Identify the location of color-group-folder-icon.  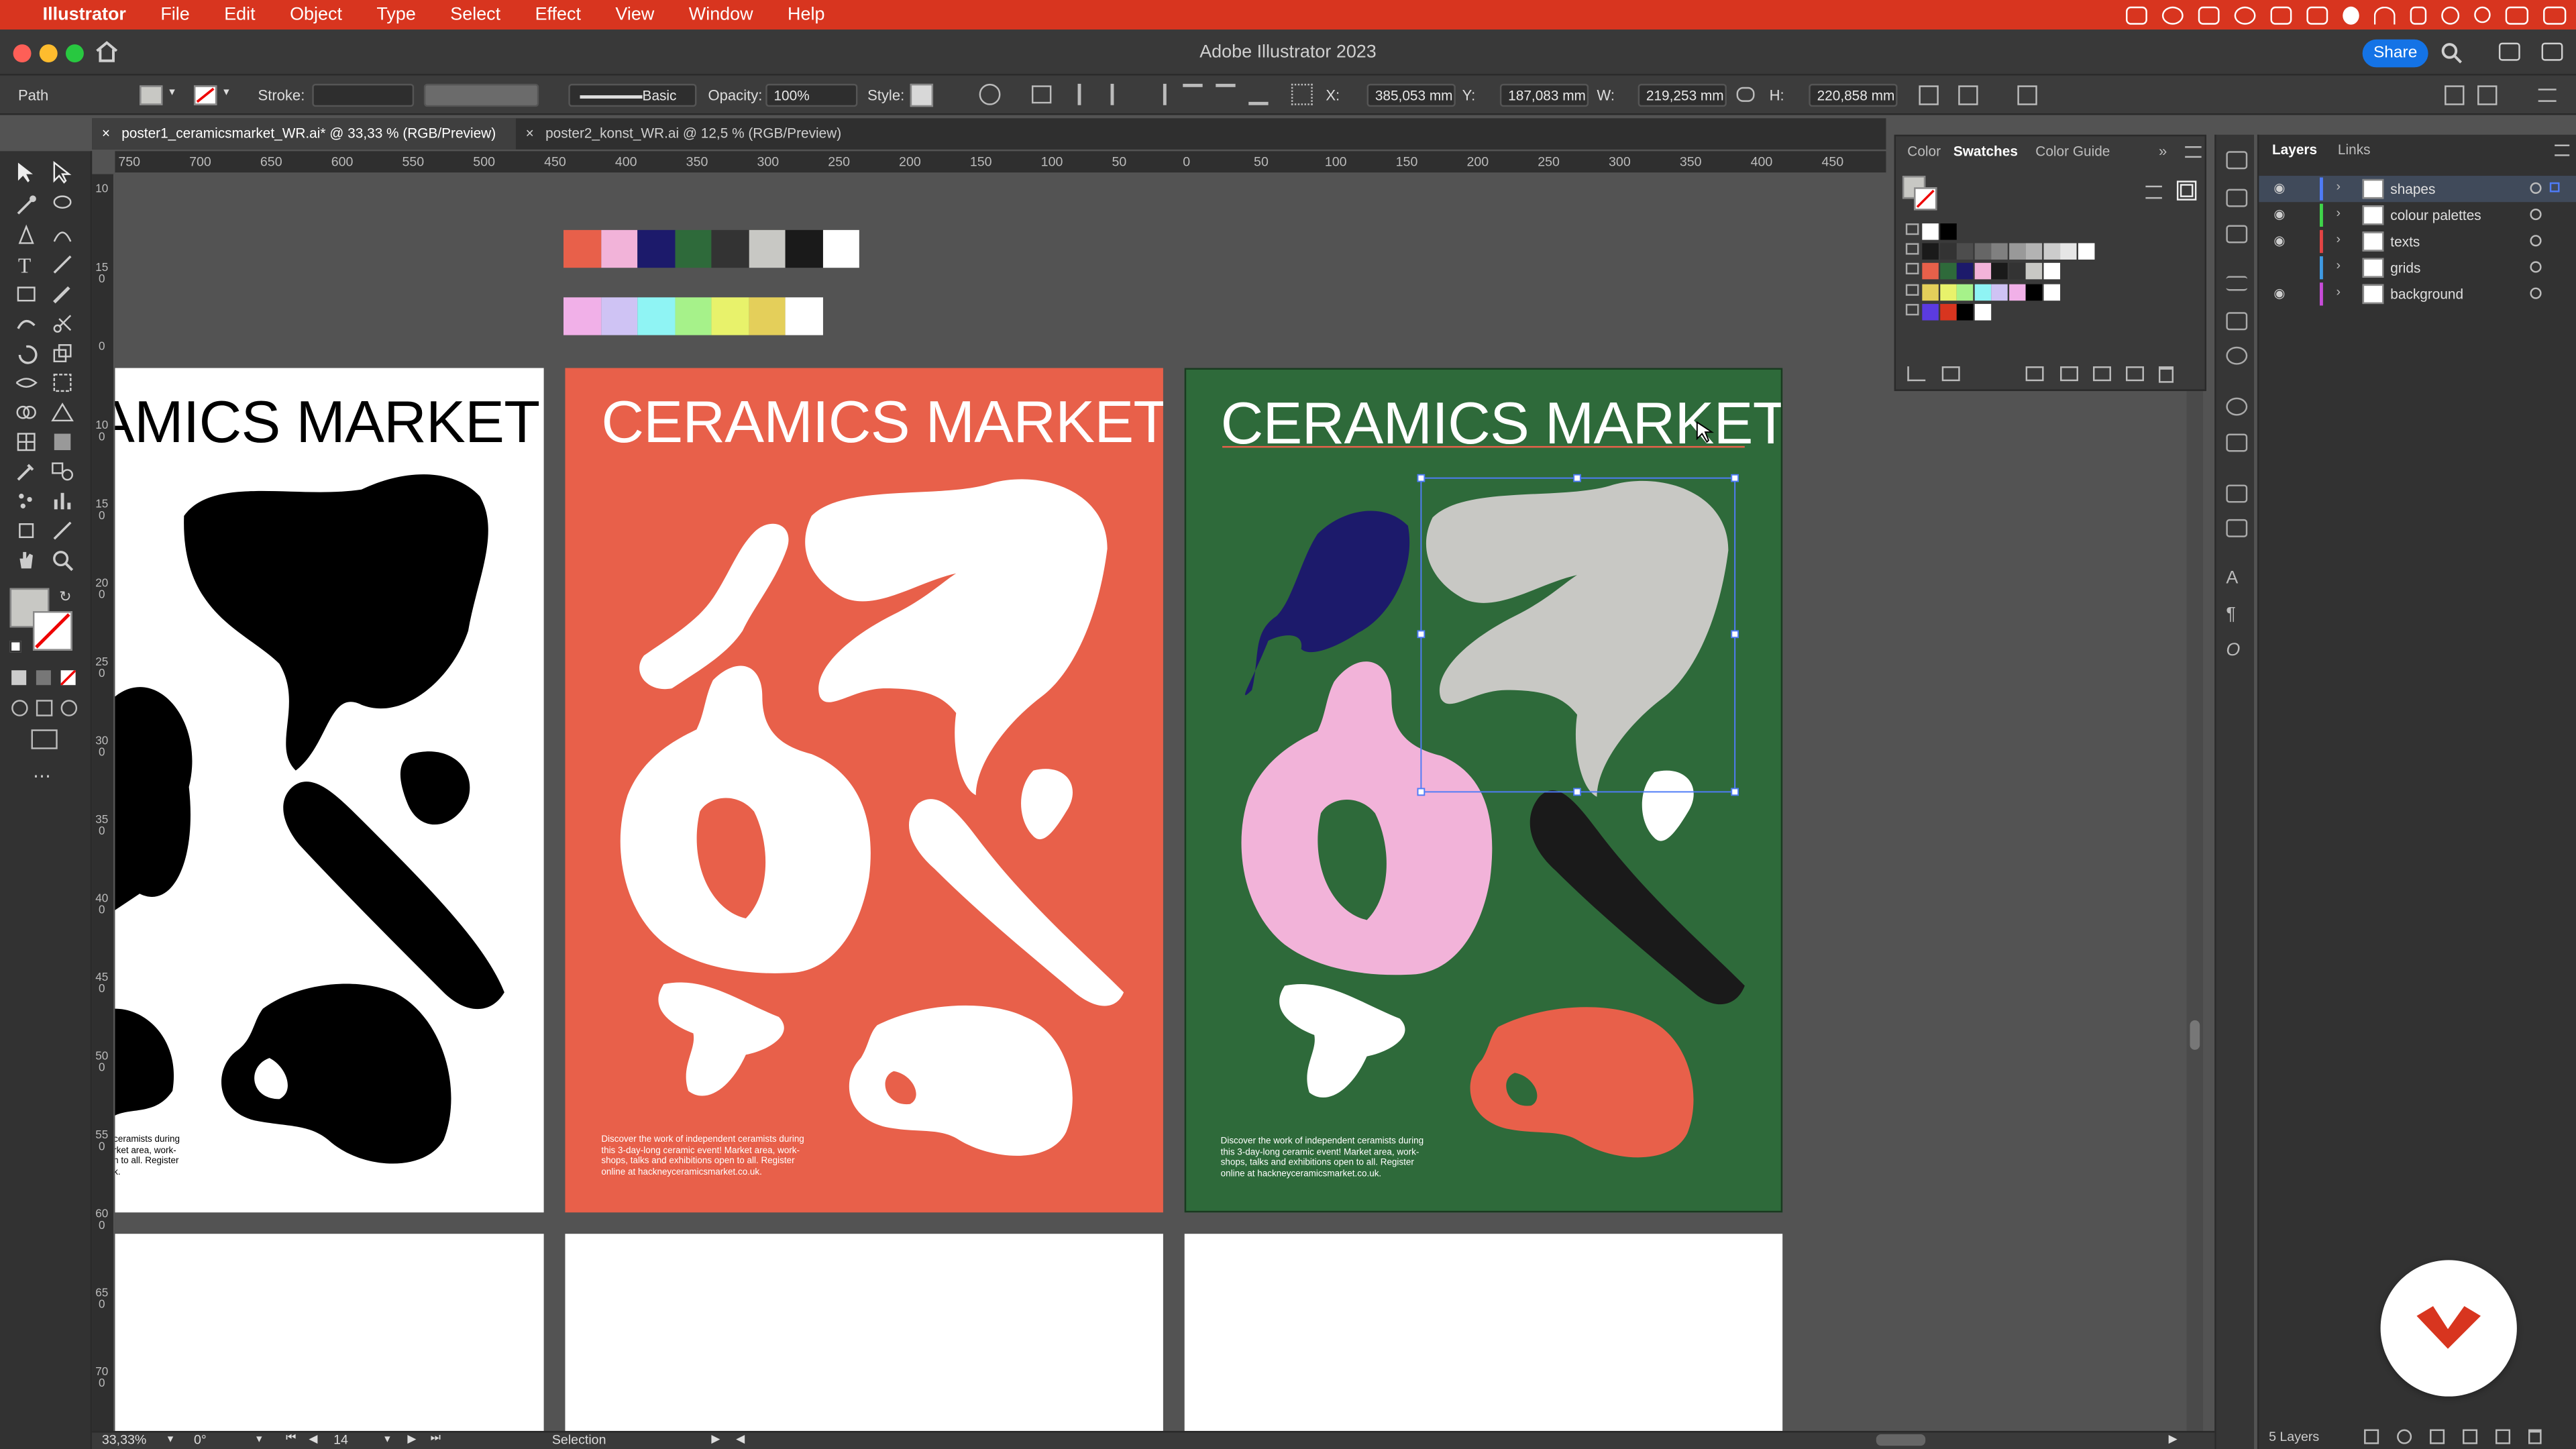
(1912, 269).